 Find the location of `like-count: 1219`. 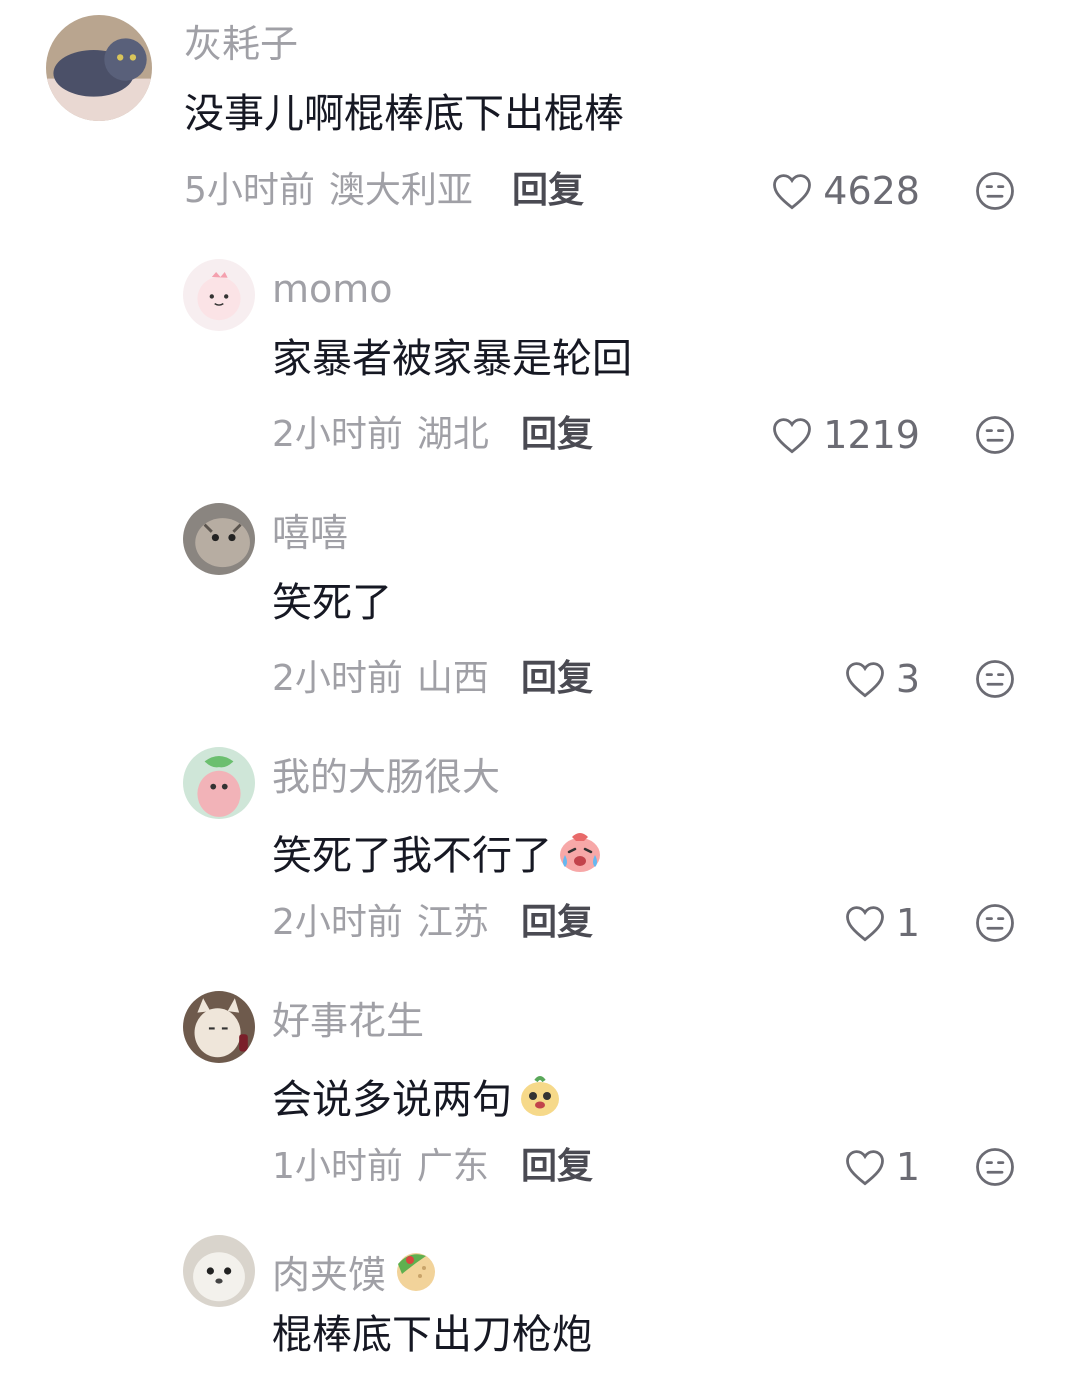

like-count: 1219 is located at coordinates (871, 435).